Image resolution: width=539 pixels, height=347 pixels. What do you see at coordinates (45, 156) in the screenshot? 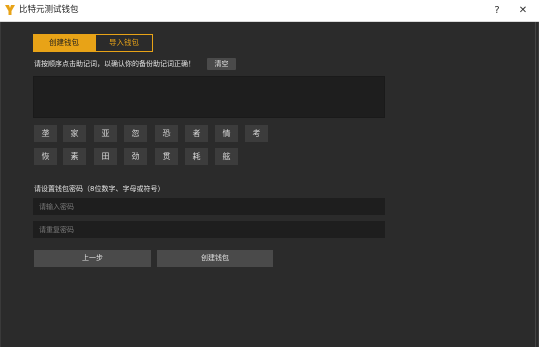
I see `mnemonic-word: 恢` at bounding box center [45, 156].